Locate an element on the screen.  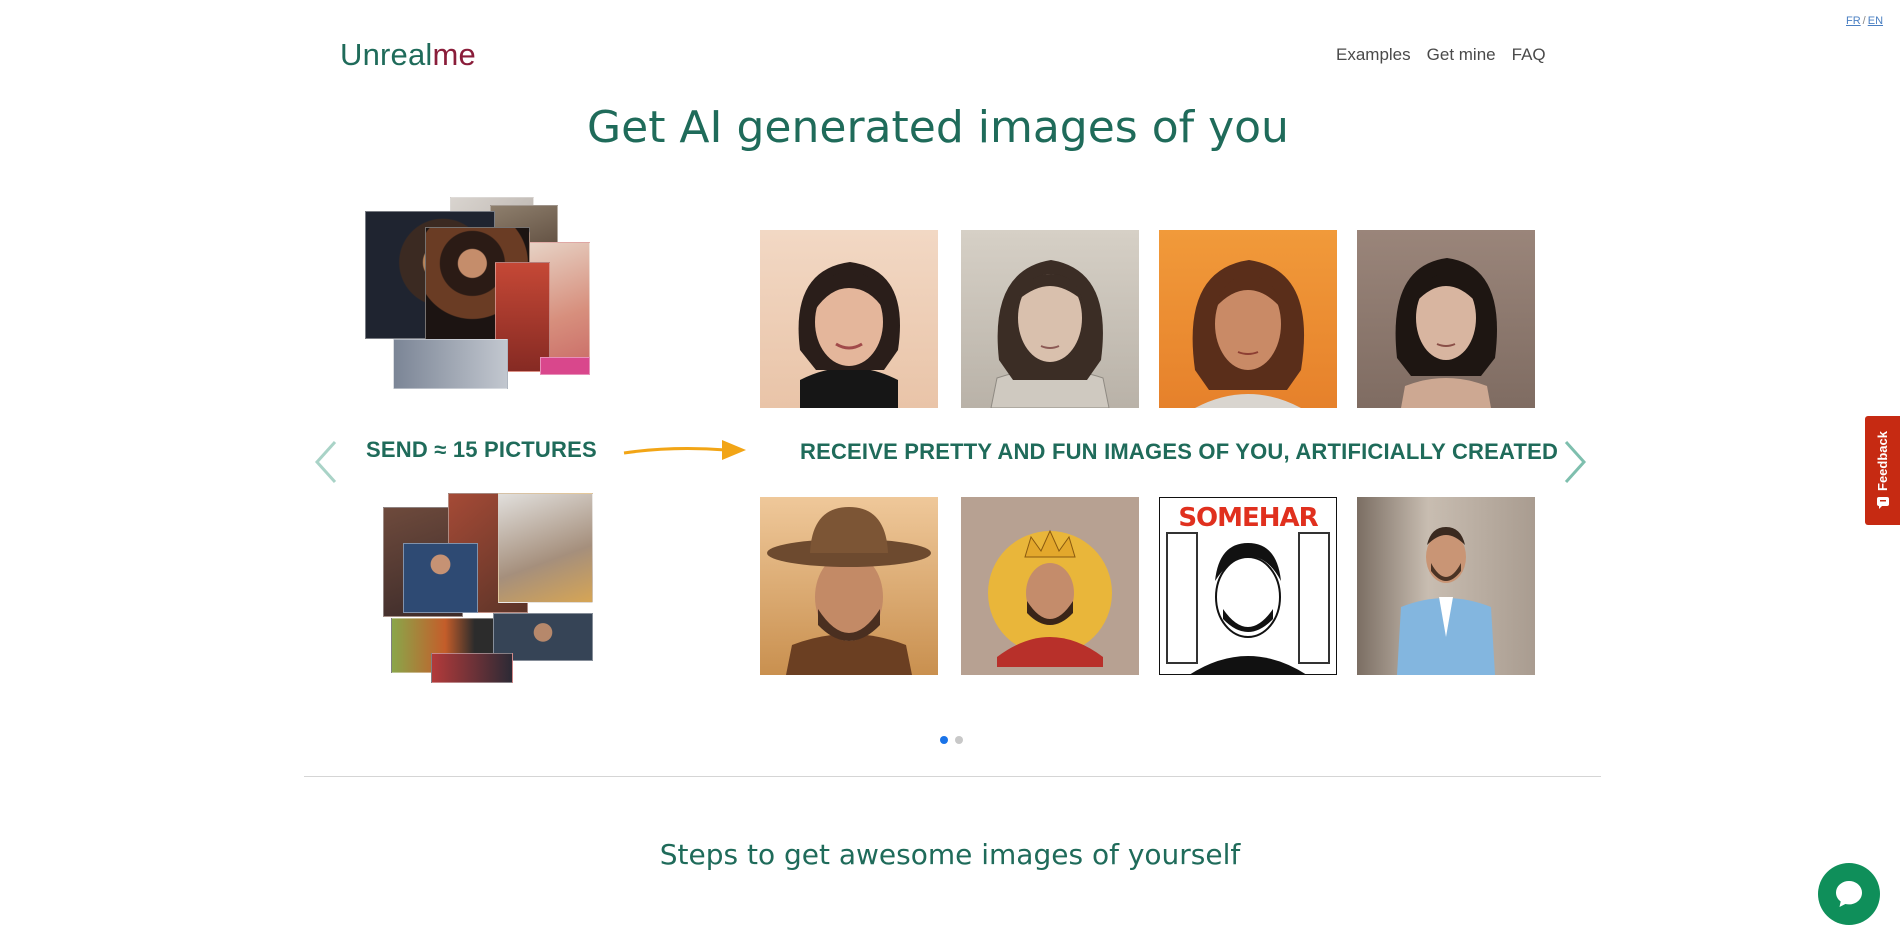
carousel-prev-button is located at coordinates (326, 462).